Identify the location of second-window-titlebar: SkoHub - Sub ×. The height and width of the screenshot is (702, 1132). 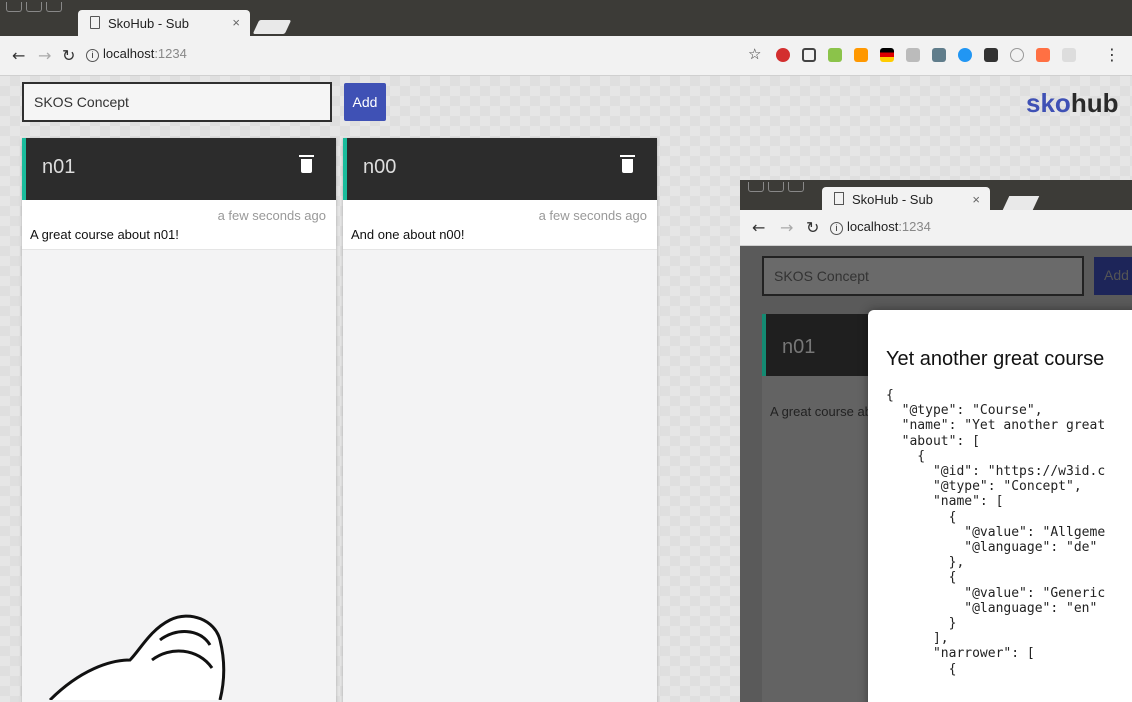
(936, 195).